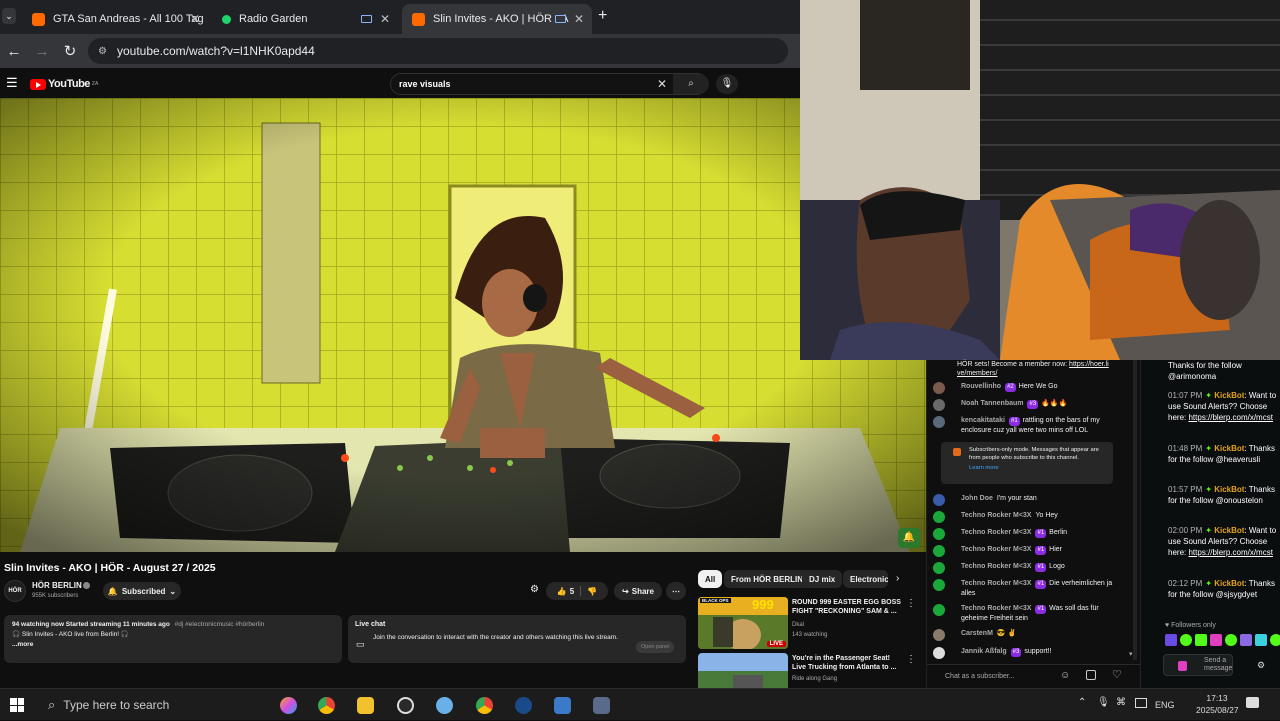 This screenshot has width=1280, height=721. I want to click on chat-author: Jannik Aßfalg, so click(984, 651).